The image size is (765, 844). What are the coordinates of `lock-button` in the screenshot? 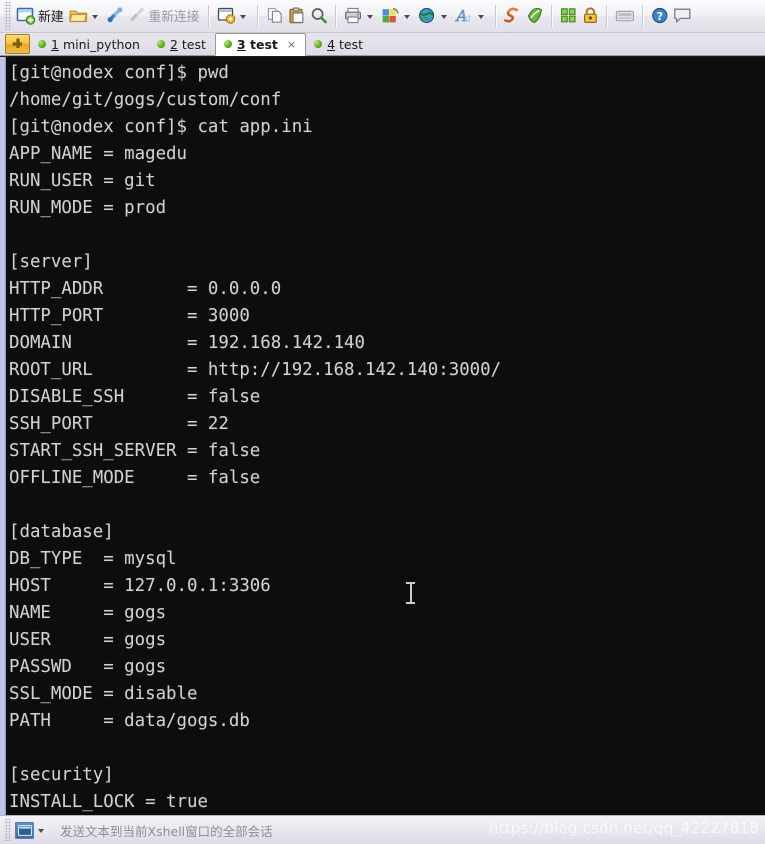 It's located at (590, 16).